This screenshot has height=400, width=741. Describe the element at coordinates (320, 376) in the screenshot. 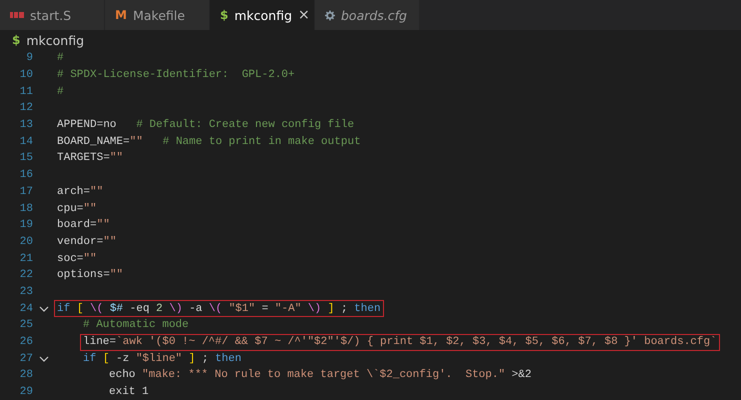

I see `code-line: echo "make: *** No rule to make target \`$2_config'. Stop." >&2` at that location.